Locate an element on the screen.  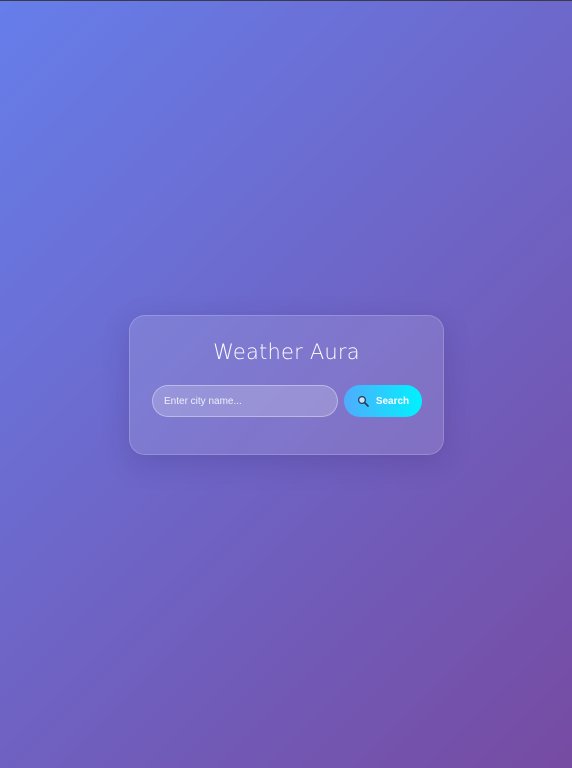
search-button: Search is located at coordinates (383, 401).